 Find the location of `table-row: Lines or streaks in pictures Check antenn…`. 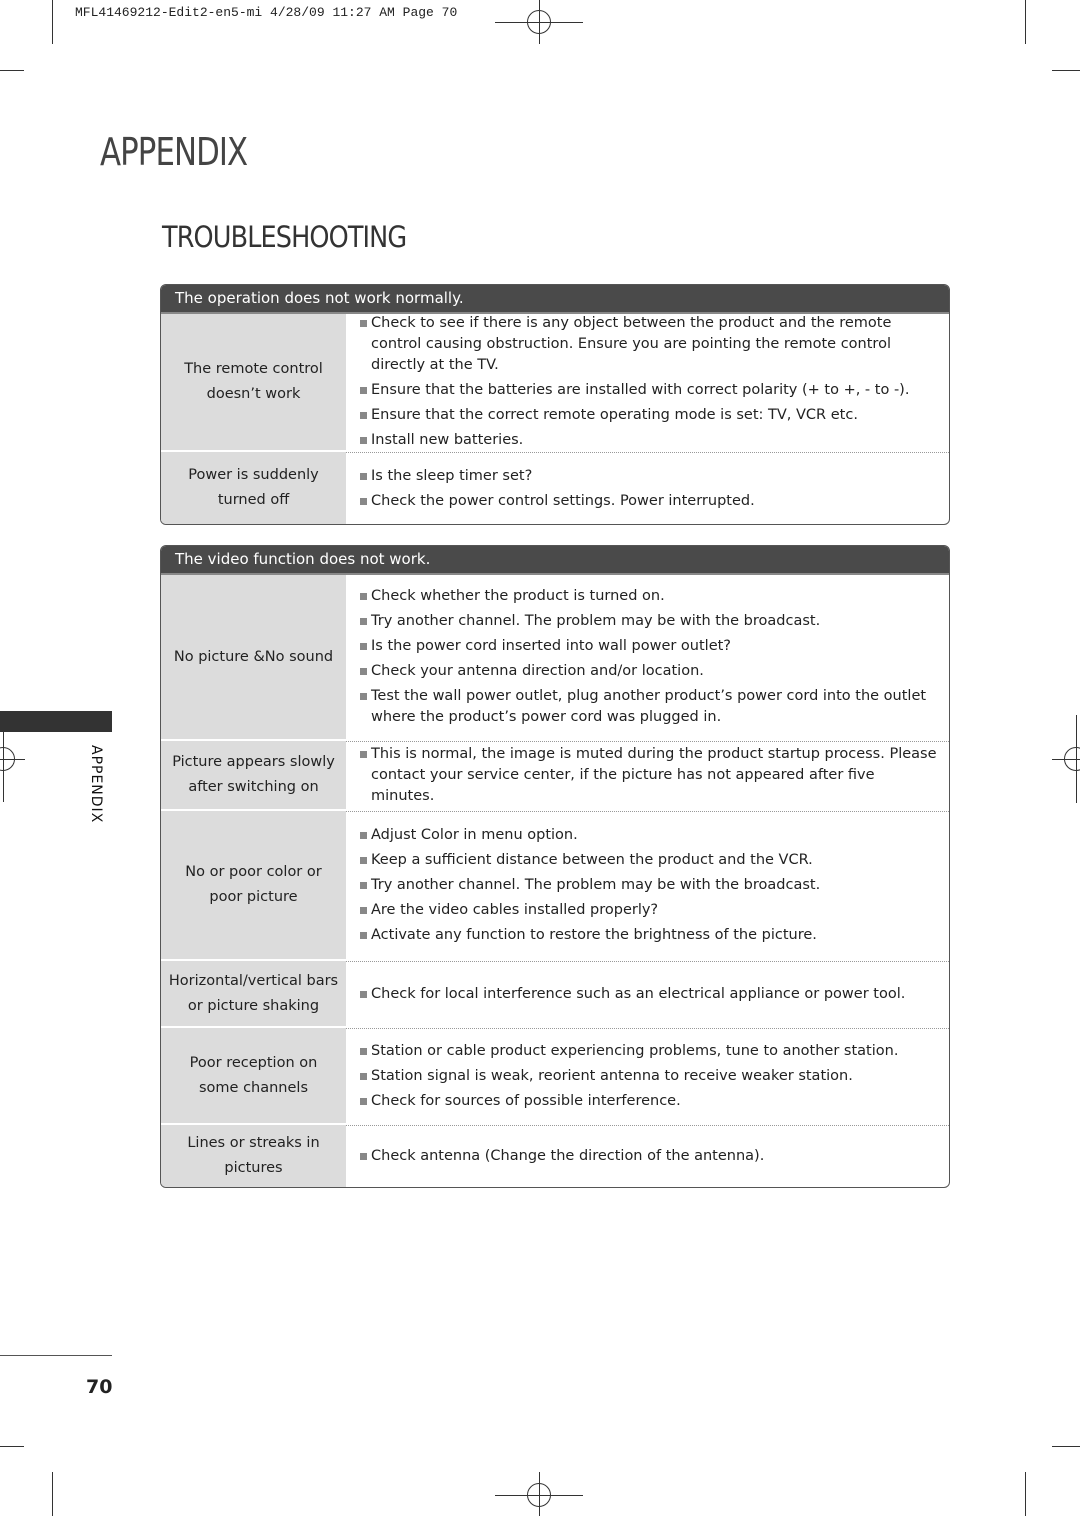

table-row: Lines or streaks in pictures Check antenn… is located at coordinates (555, 1155).